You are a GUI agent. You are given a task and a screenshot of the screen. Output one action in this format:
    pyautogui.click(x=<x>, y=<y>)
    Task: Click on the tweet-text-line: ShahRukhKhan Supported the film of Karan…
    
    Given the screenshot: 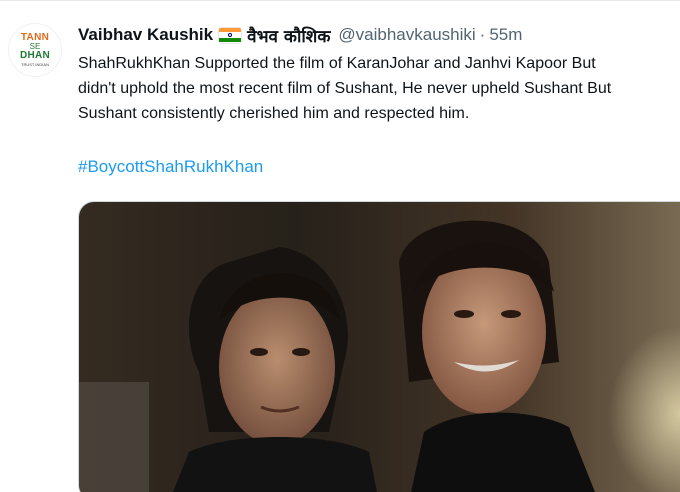 What is the action you would take?
    pyautogui.click(x=337, y=63)
    